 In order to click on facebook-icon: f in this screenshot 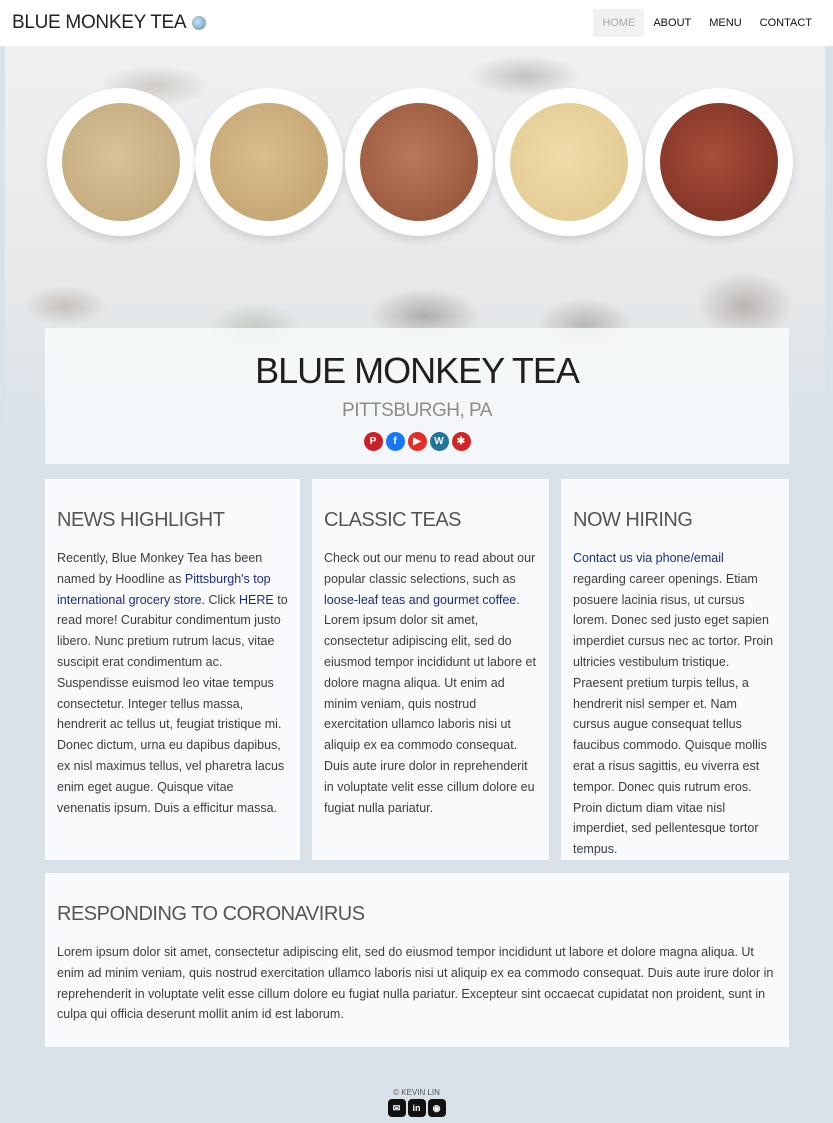, I will do `click(395, 441)`.